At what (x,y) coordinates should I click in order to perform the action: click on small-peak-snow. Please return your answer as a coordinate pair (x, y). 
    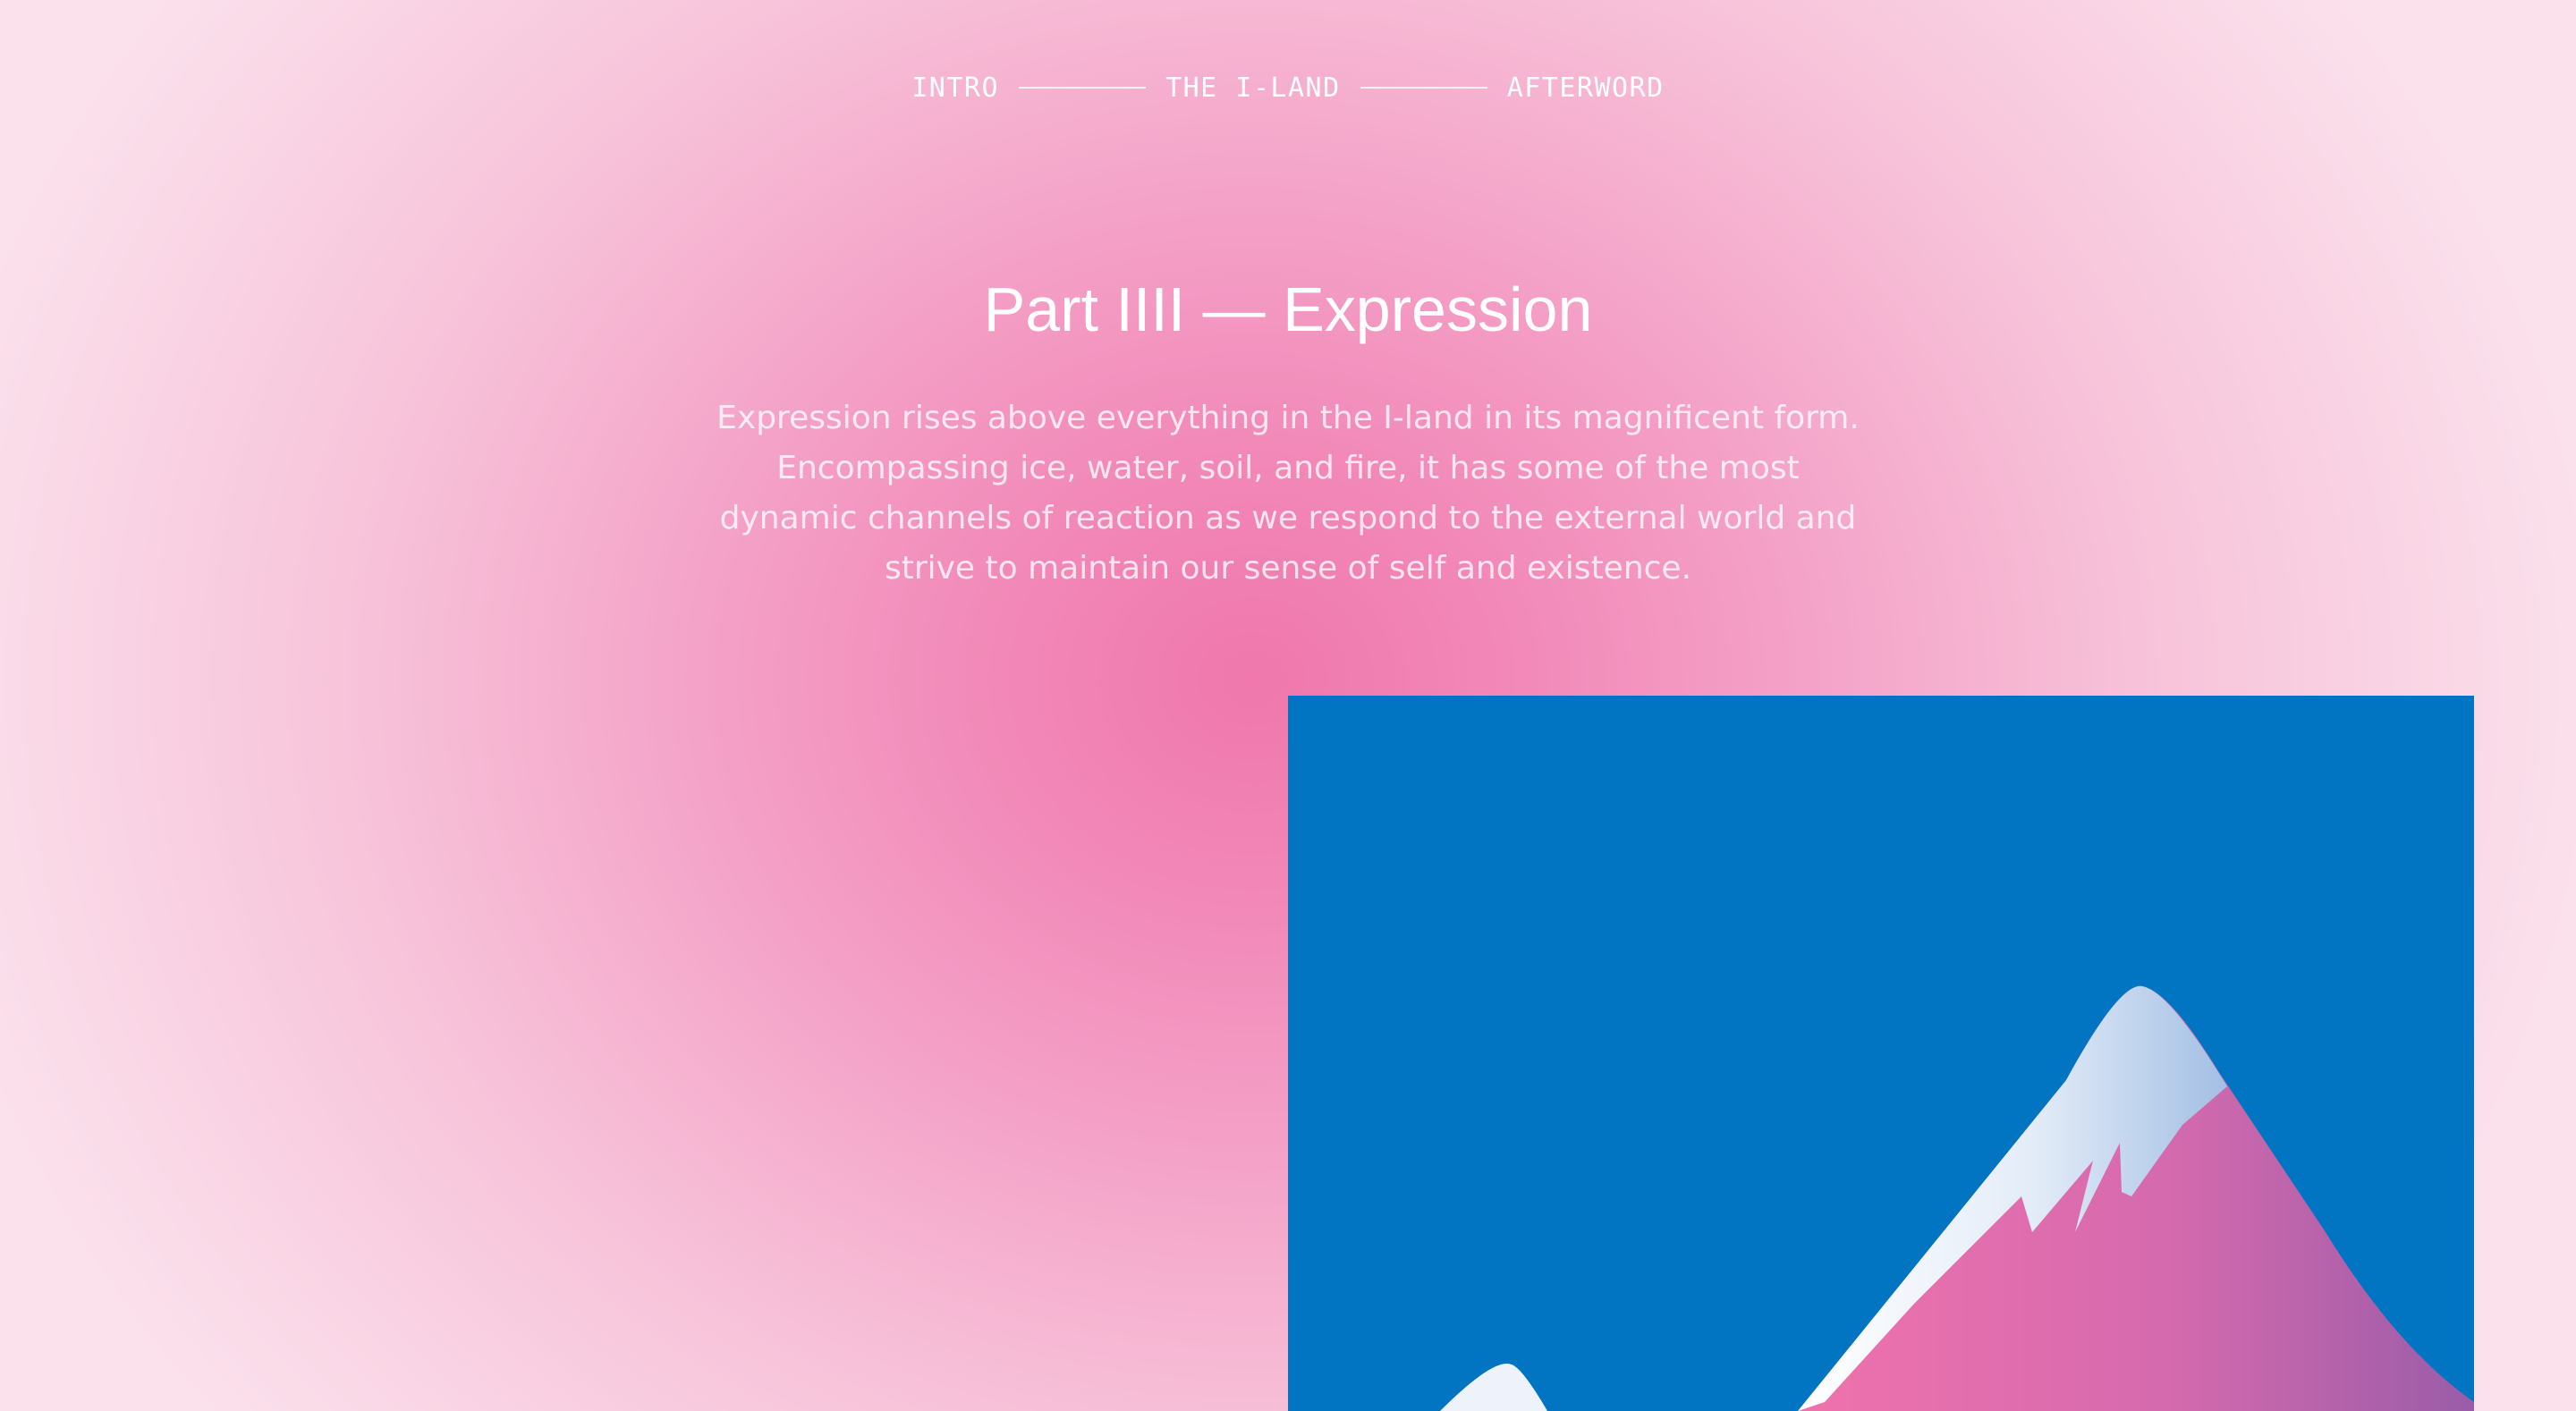
    Looking at the image, I should click on (1493, 1387).